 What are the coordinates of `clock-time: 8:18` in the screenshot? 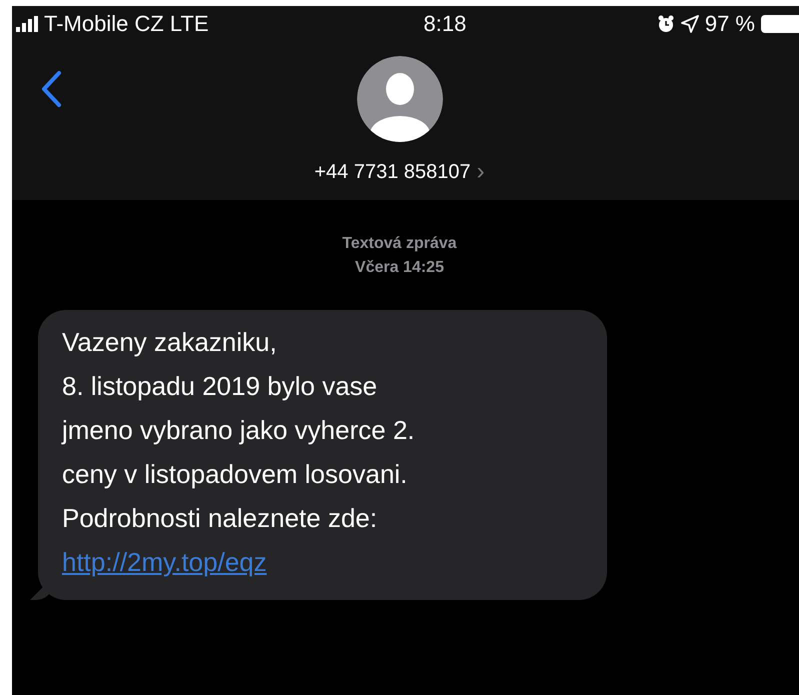 It's located at (446, 24).